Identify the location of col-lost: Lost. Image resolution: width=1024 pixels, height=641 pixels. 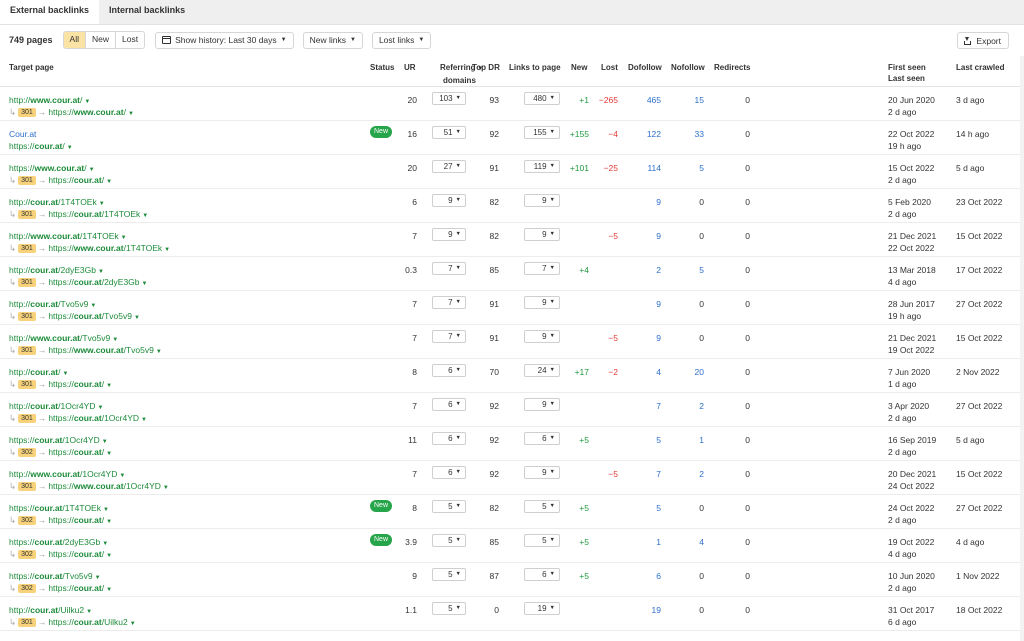
(609, 67).